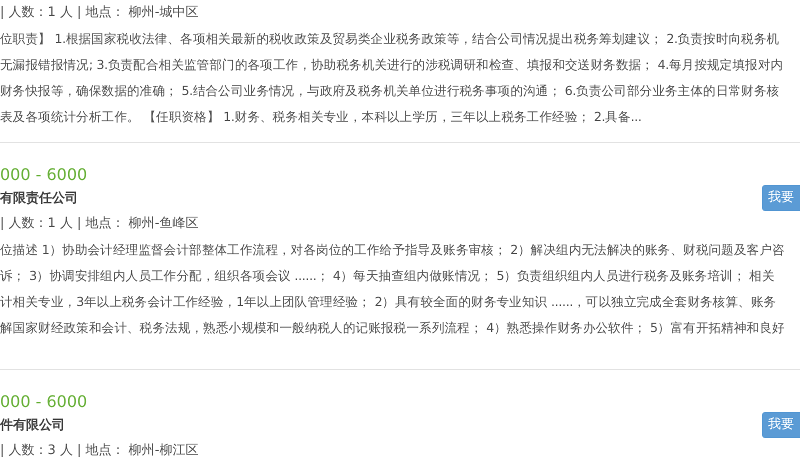 The width and height of the screenshot is (800, 461). Describe the element at coordinates (392, 65) in the screenshot. I see `job-description-line: 无漏报错报情况; 3.负责配合相关监管部门的各项工作，协助税务机关进行的涉税调研和检查、填报和交送财务数据； 4.每月按规定填报对内` at that location.